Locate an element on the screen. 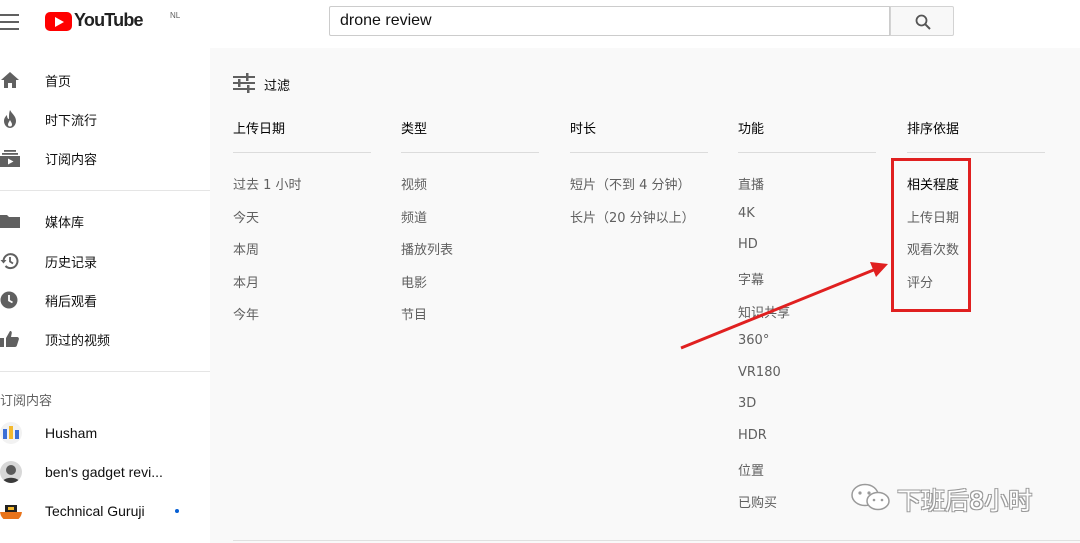 The image size is (1080, 543). sidebar-item-watch-later: 稍后观看 is located at coordinates (100, 300).